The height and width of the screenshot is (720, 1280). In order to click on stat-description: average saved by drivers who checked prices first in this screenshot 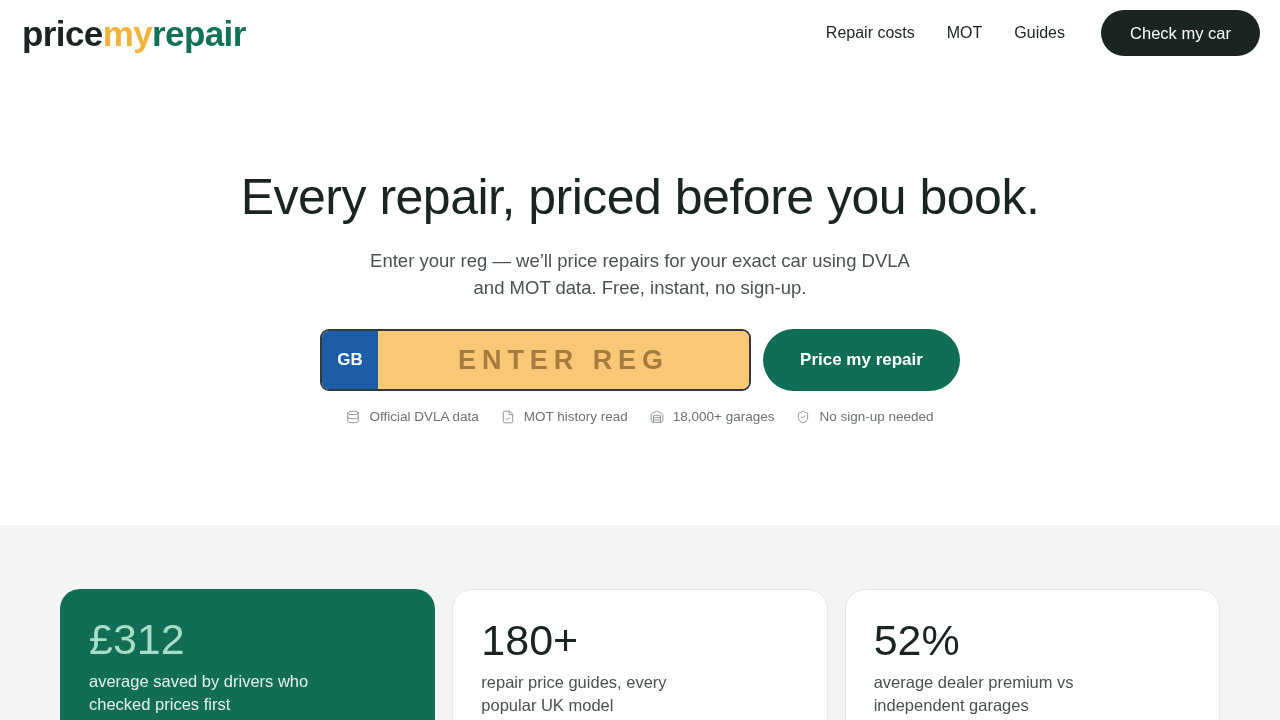, I will do `click(199, 693)`.